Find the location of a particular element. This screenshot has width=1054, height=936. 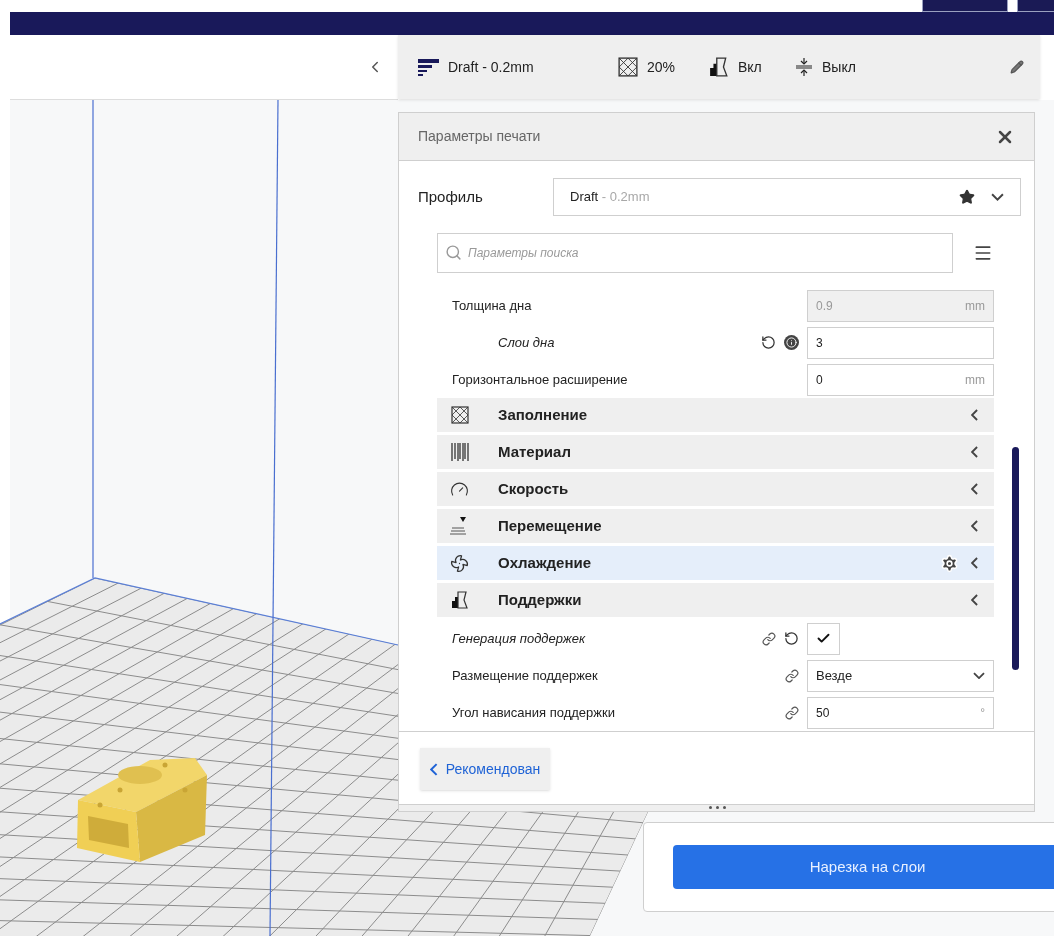

category-header: Скорость is located at coordinates (715, 489).